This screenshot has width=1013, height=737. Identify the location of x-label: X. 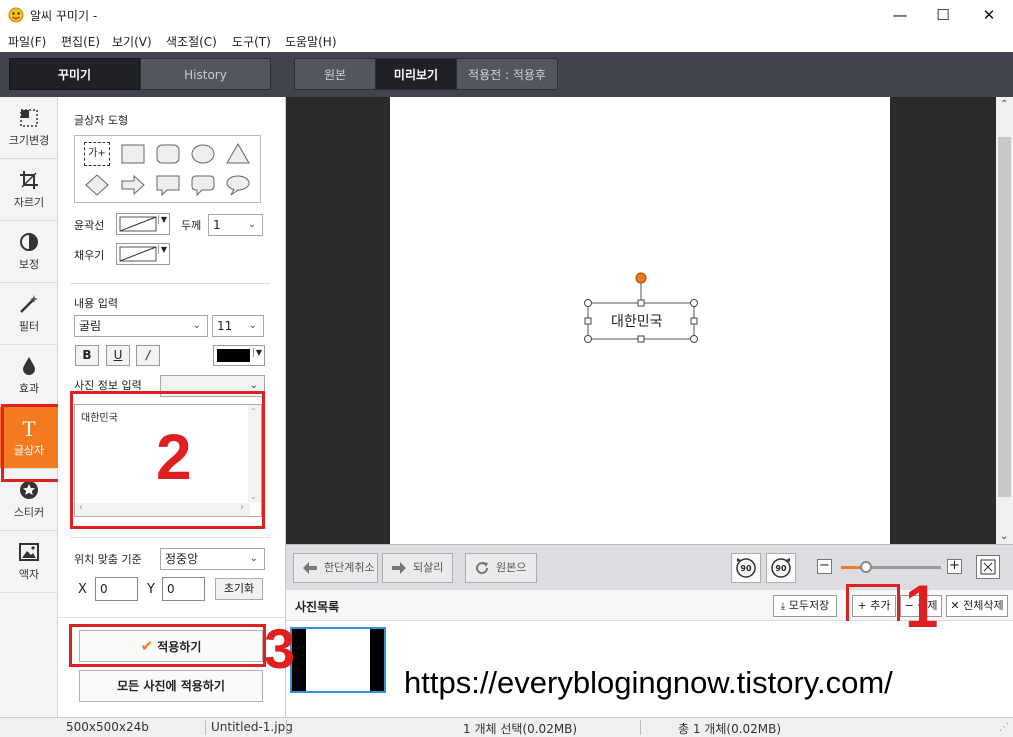
(82, 589).